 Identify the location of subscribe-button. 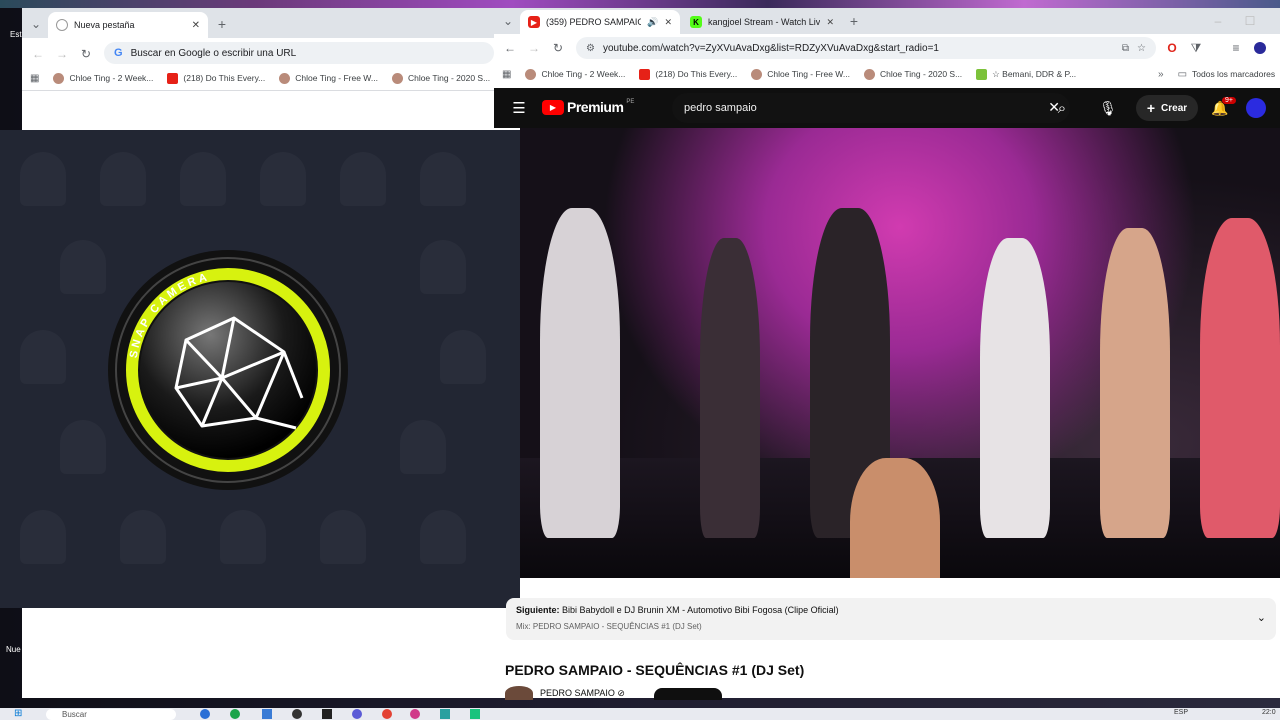
(688, 694).